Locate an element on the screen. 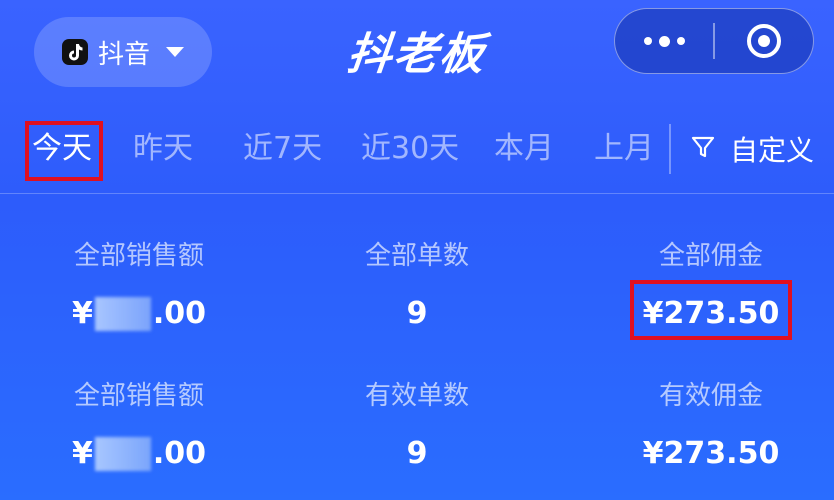  filter-icon is located at coordinates (703, 149).